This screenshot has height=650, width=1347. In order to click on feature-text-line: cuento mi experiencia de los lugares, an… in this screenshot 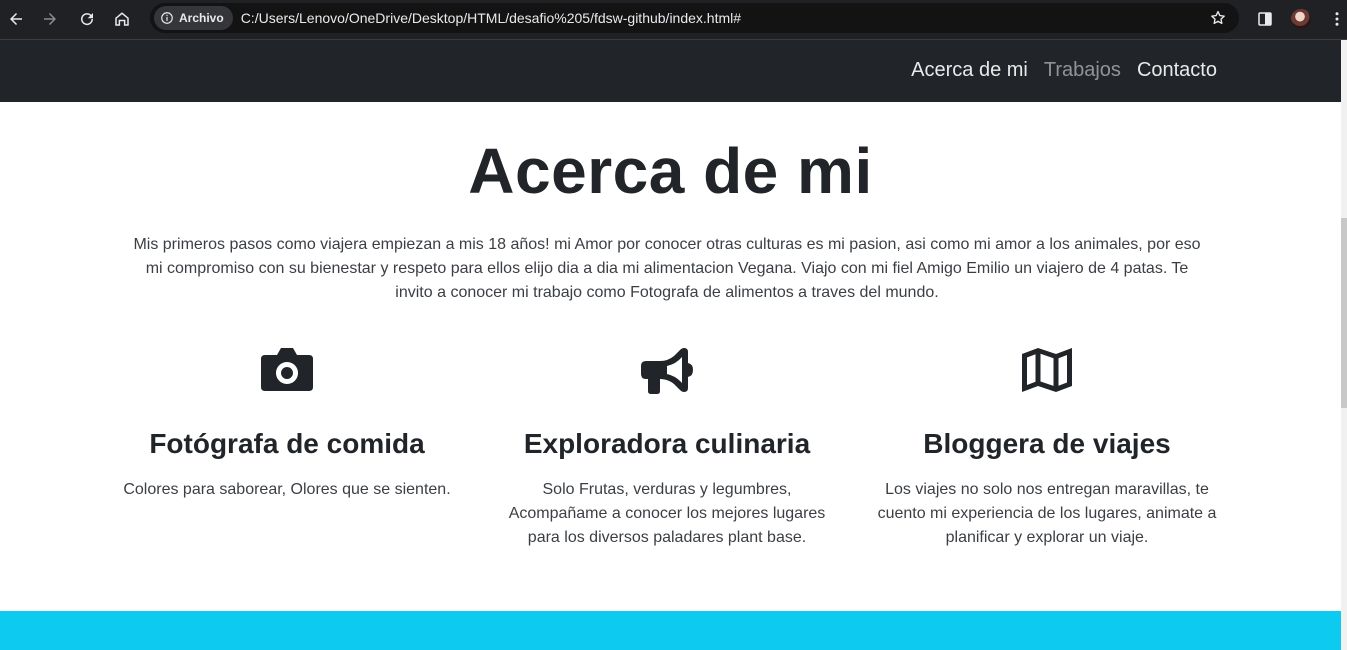, I will do `click(1047, 513)`.